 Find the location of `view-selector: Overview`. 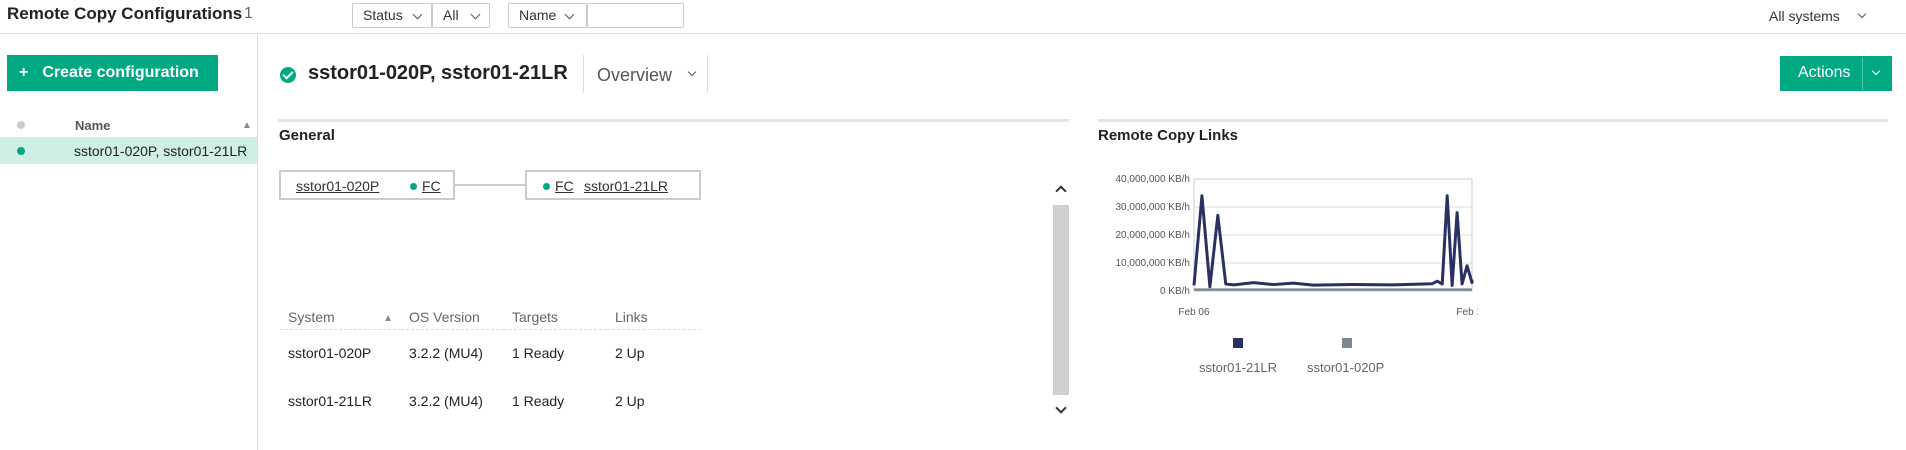

view-selector: Overview is located at coordinates (647, 75).